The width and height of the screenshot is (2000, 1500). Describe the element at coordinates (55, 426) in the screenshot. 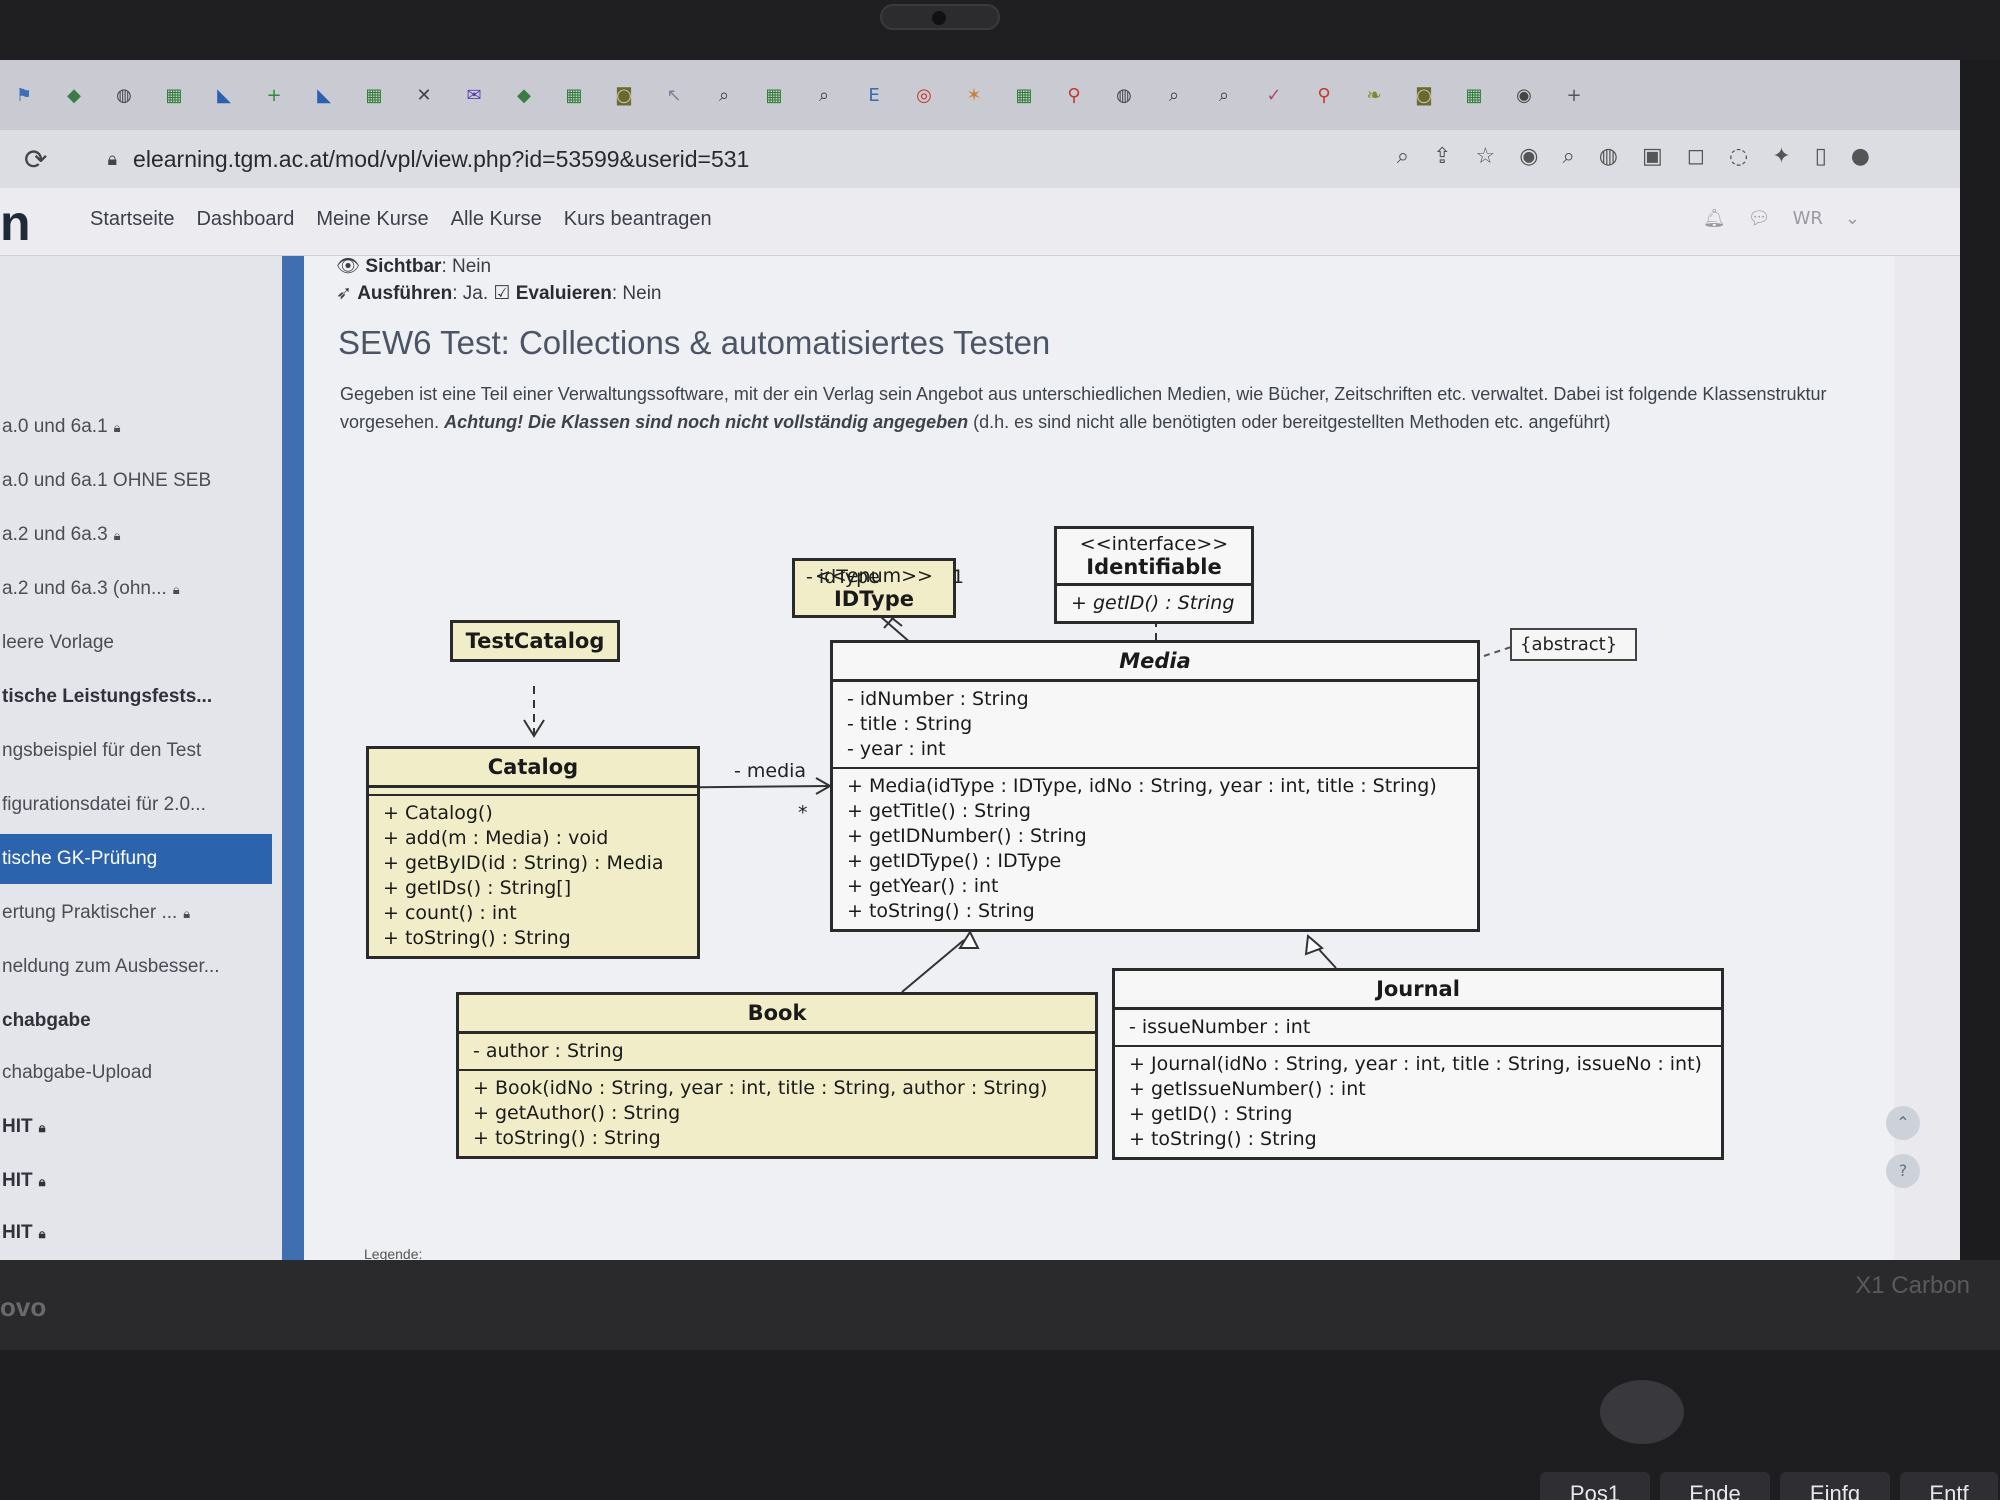

I see `sidebar-item-label: a.0 und 6a.1` at that location.